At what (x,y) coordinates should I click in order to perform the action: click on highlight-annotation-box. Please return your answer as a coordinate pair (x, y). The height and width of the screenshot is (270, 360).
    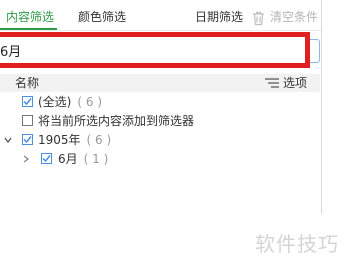
    Looking at the image, I should click on (155, 50).